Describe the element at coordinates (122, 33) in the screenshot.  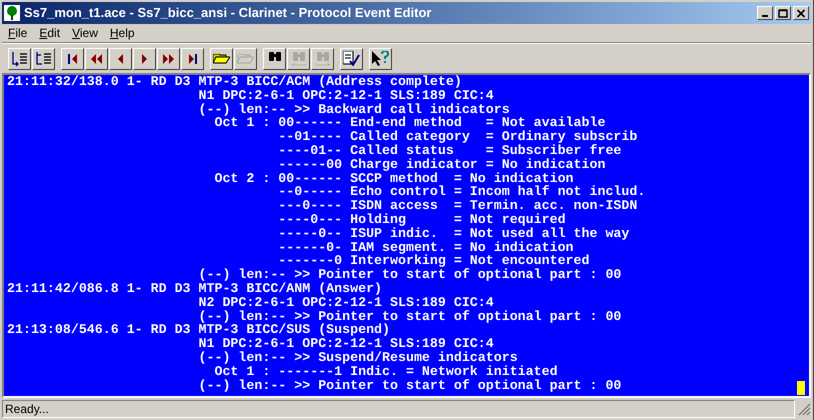
I see `menu-item: Help` at that location.